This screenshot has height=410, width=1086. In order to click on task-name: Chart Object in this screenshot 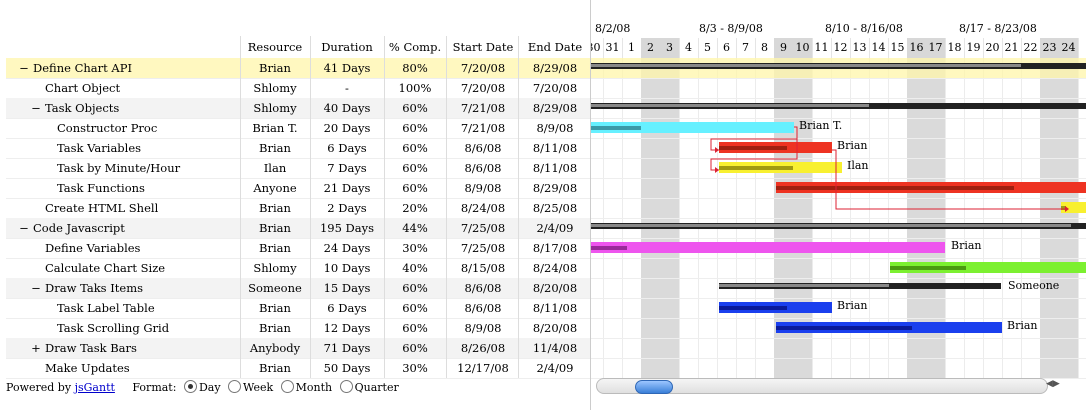, I will do `click(75, 88)`.